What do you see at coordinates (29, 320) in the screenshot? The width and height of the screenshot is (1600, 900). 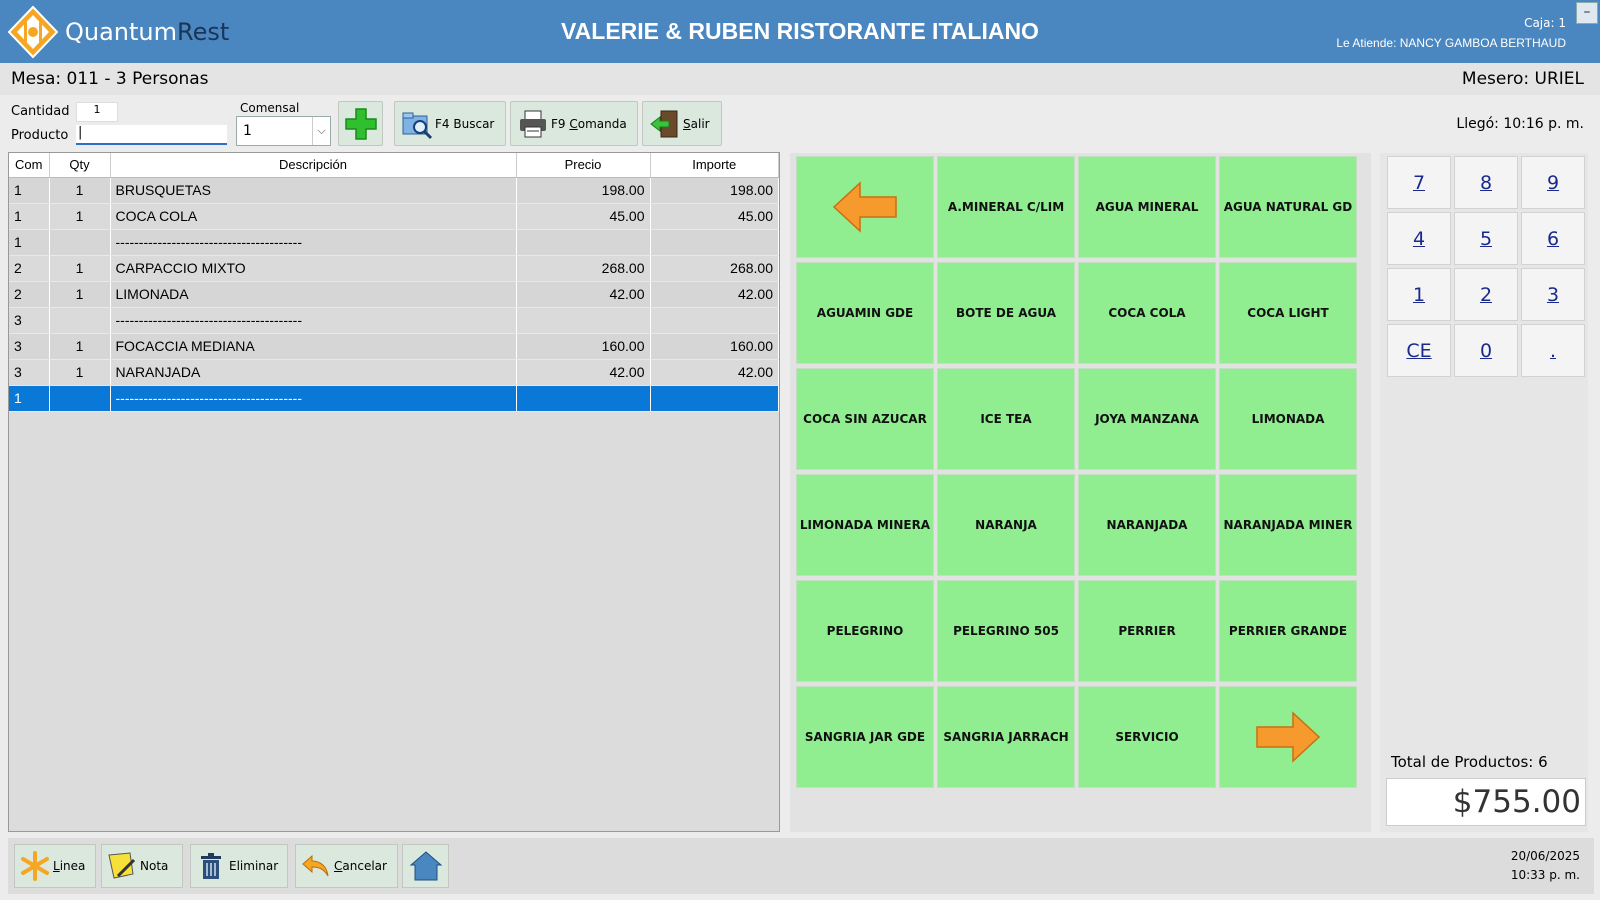 I see `cell-com: 3` at bounding box center [29, 320].